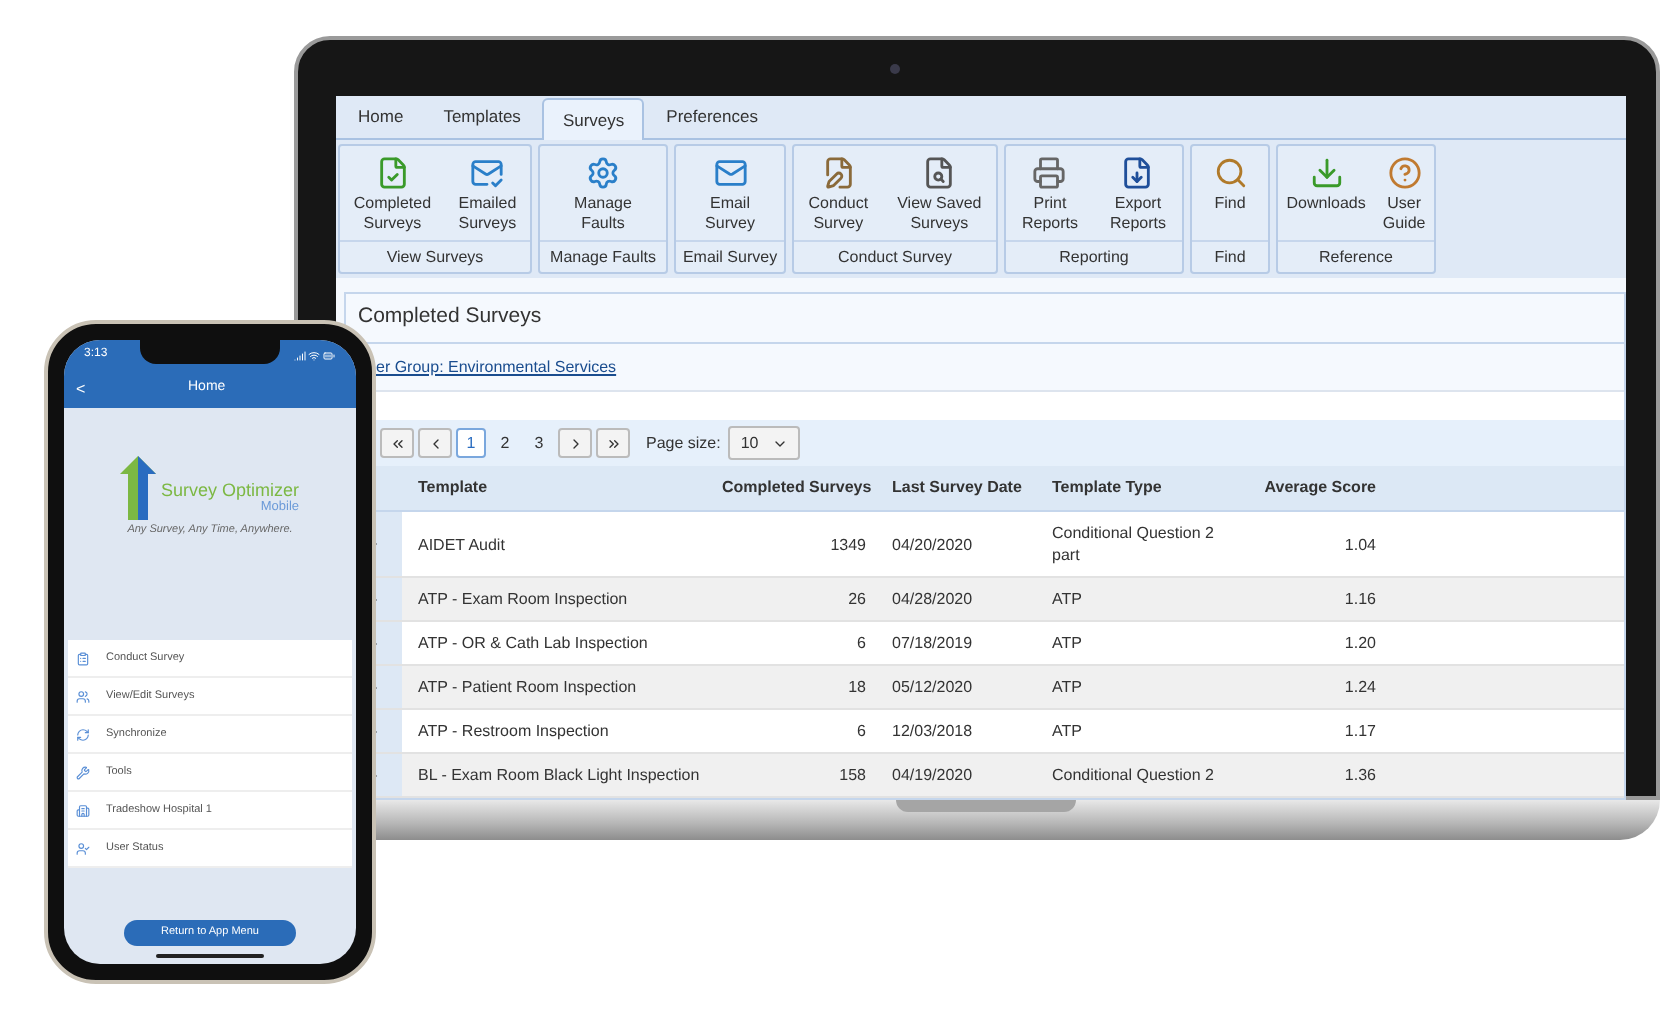 The height and width of the screenshot is (1020, 1664). What do you see at coordinates (730, 214) in the screenshot?
I see `ribbon-button: Email Survey` at bounding box center [730, 214].